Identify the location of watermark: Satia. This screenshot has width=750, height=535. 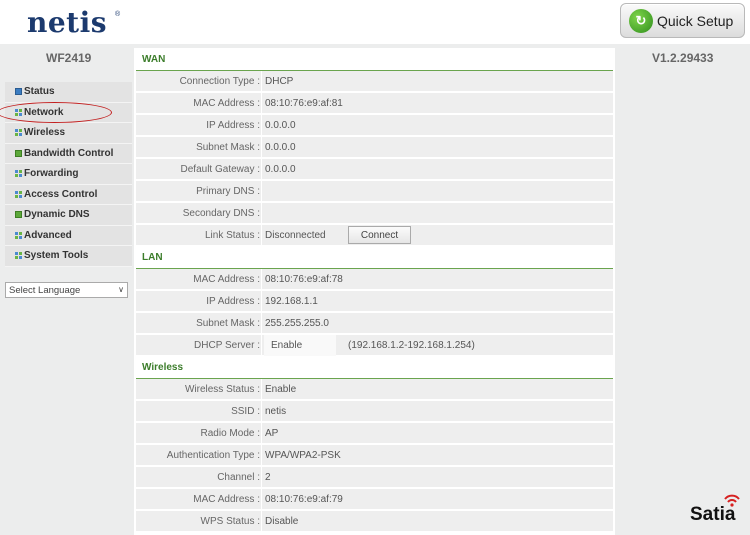
(713, 514).